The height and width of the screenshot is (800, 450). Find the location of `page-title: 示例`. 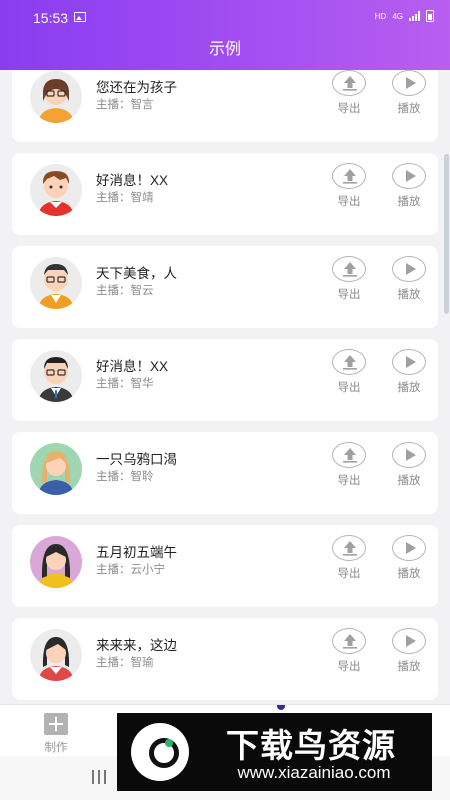

page-title: 示例 is located at coordinates (224, 49).